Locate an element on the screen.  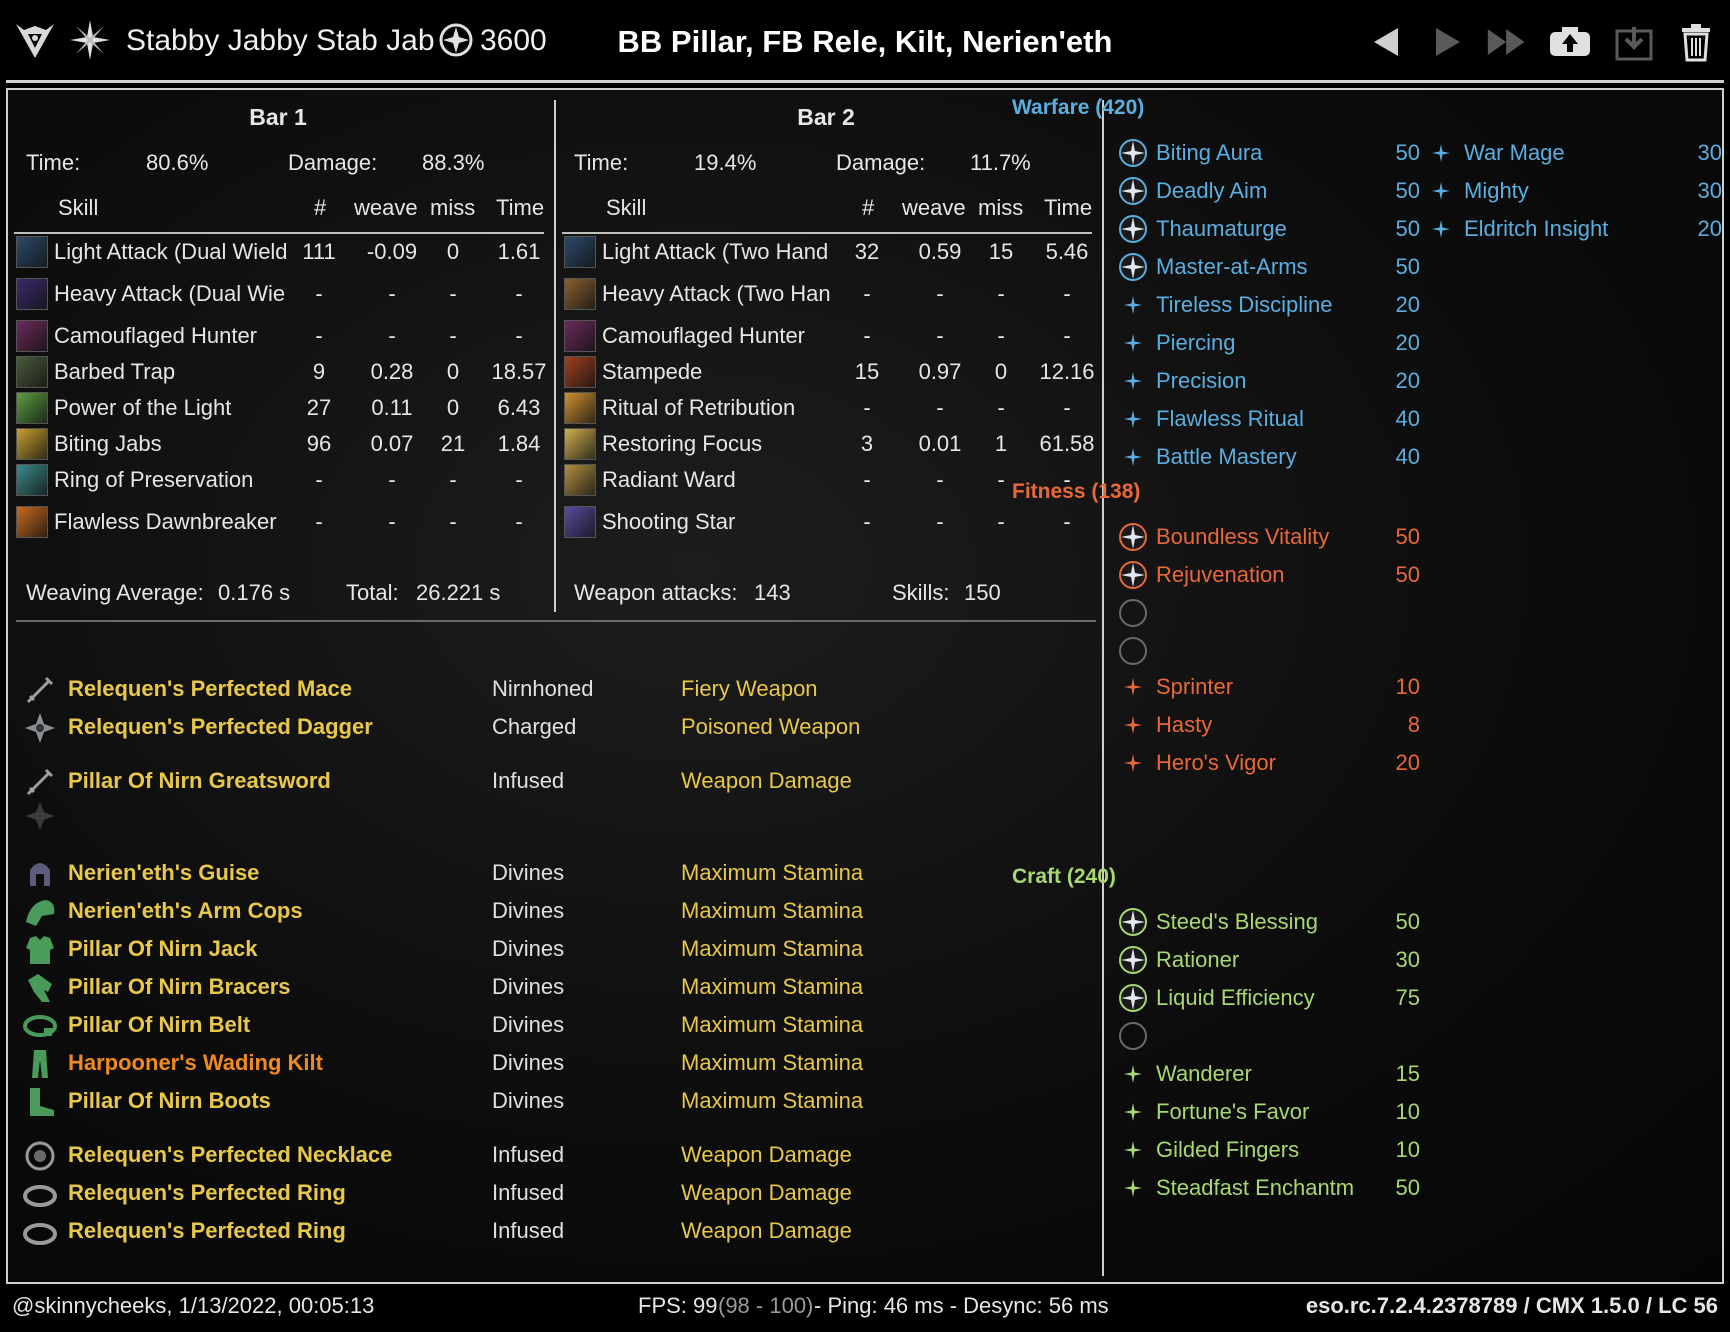
cp-name: Rationer is located at coordinates (1198, 959).